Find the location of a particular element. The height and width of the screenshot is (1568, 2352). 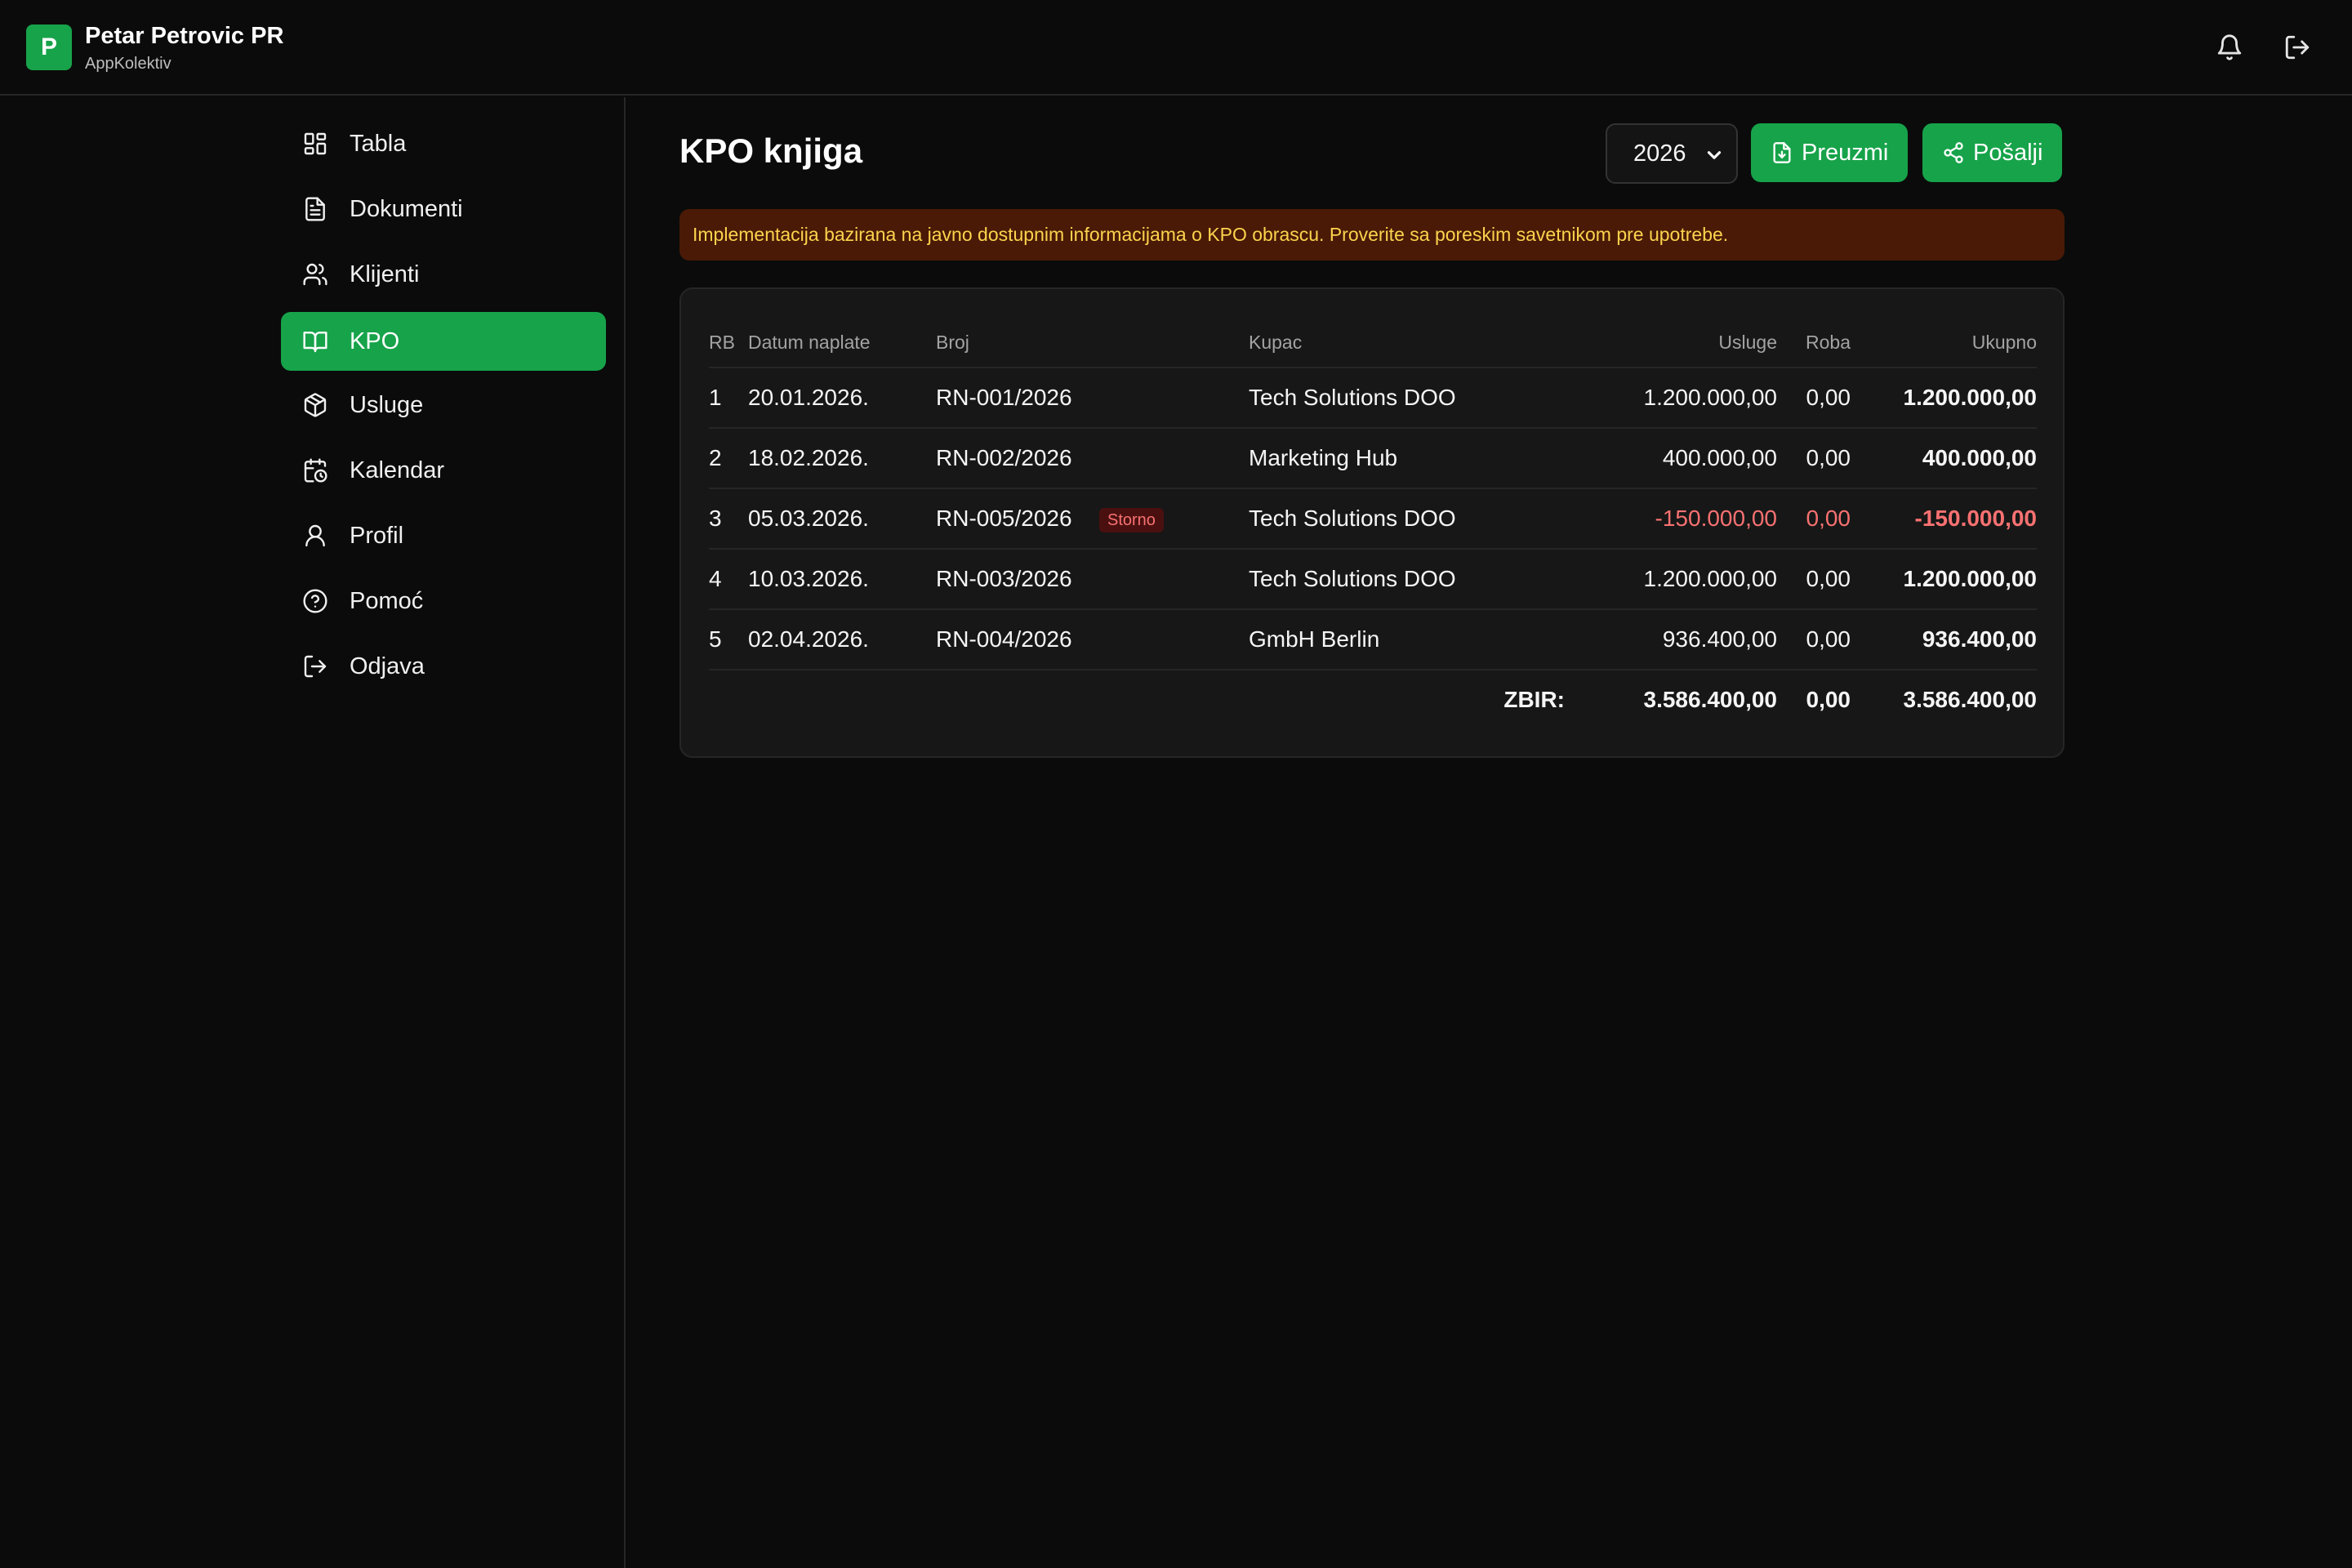

totals-ukupno: 3.586.400,00 is located at coordinates (1971, 699).